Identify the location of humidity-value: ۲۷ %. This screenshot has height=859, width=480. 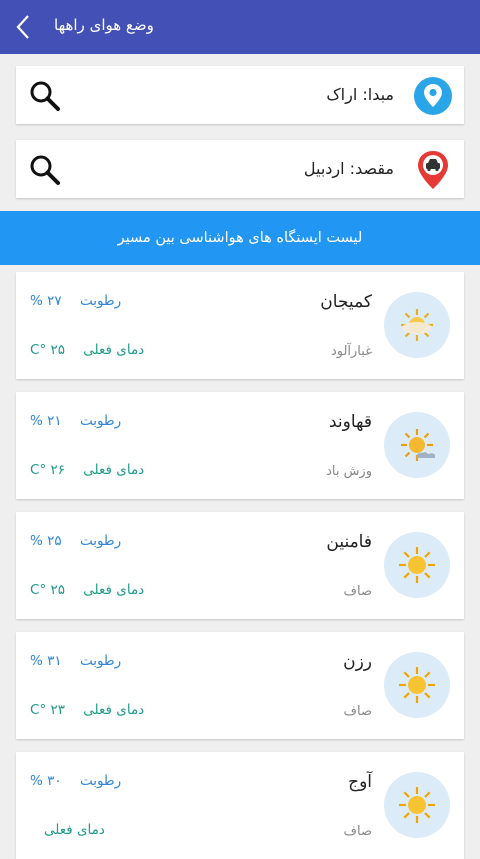
(46, 301).